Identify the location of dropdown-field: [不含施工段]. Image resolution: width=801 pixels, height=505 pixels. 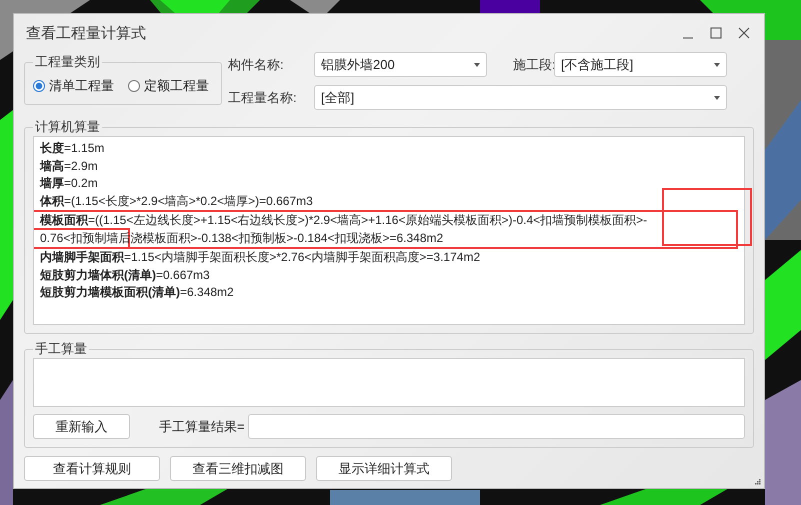
(640, 64).